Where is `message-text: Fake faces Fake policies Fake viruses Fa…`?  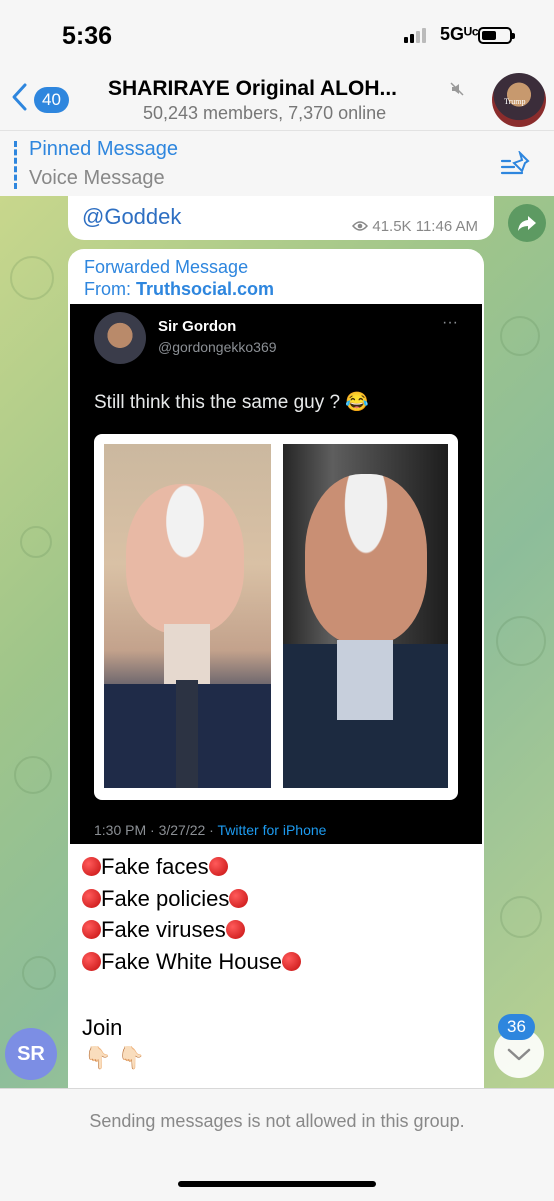
message-text: Fake faces Fake policies Fake viruses Fa… is located at coordinates (191, 914).